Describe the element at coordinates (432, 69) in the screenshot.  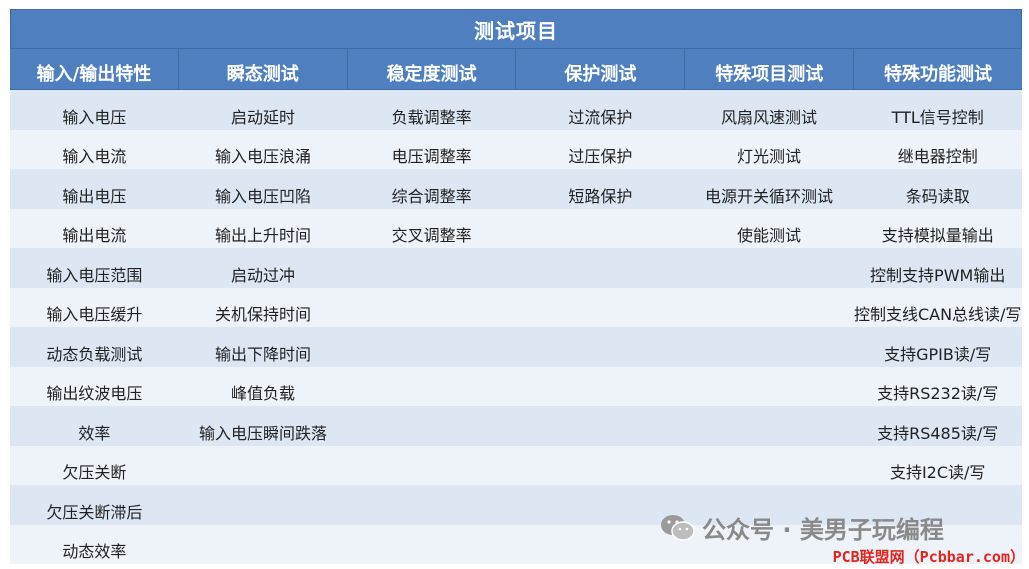
I see `header-stability-test: 稳定度测试` at that location.